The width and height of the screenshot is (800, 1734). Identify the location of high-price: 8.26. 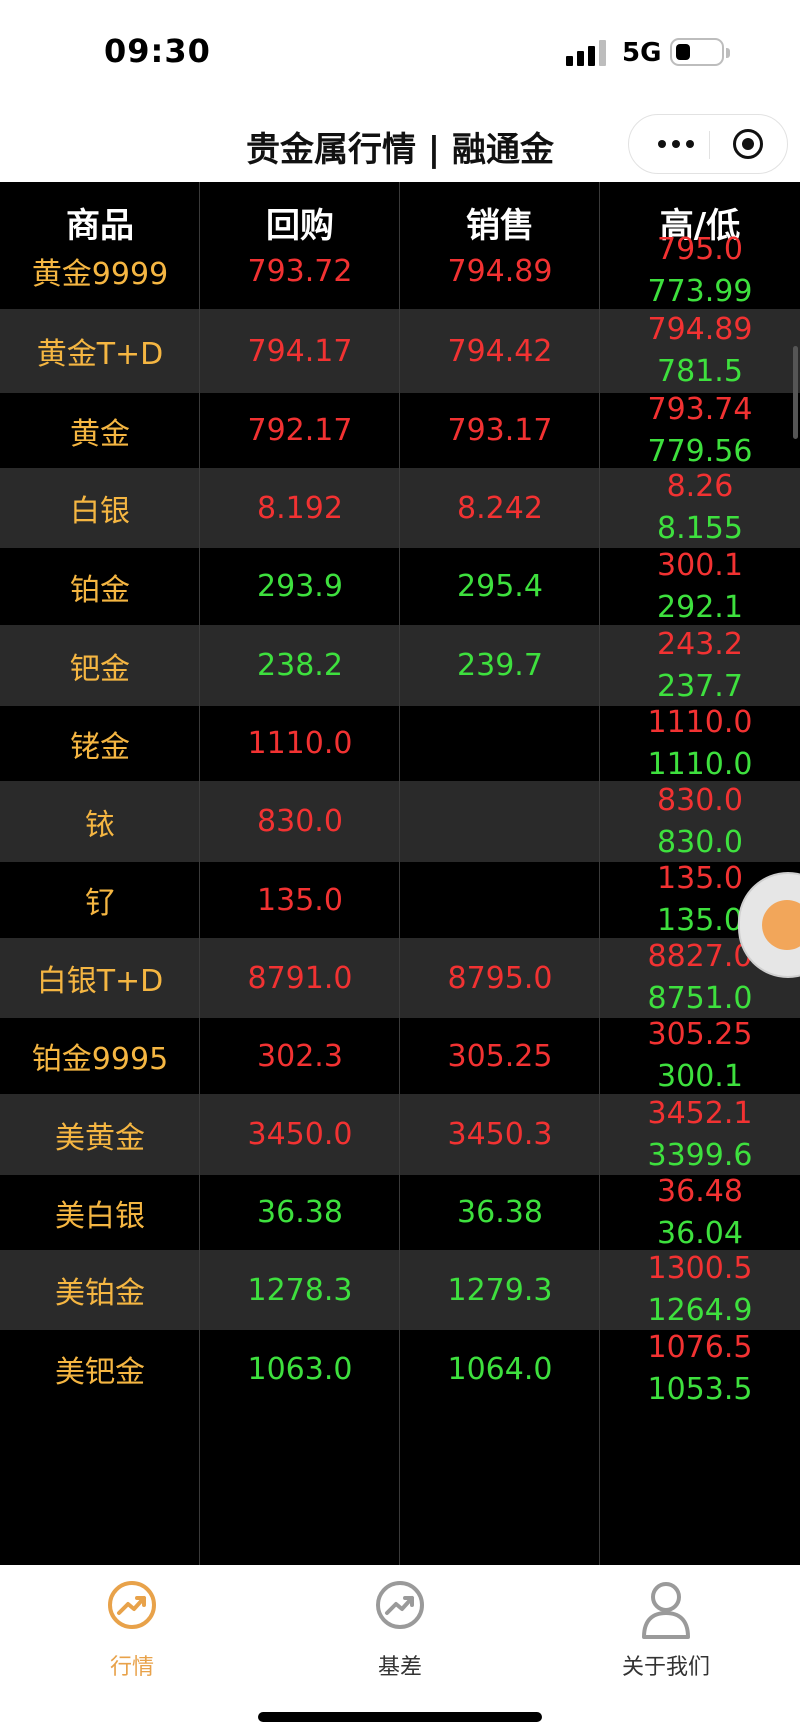
(700, 486).